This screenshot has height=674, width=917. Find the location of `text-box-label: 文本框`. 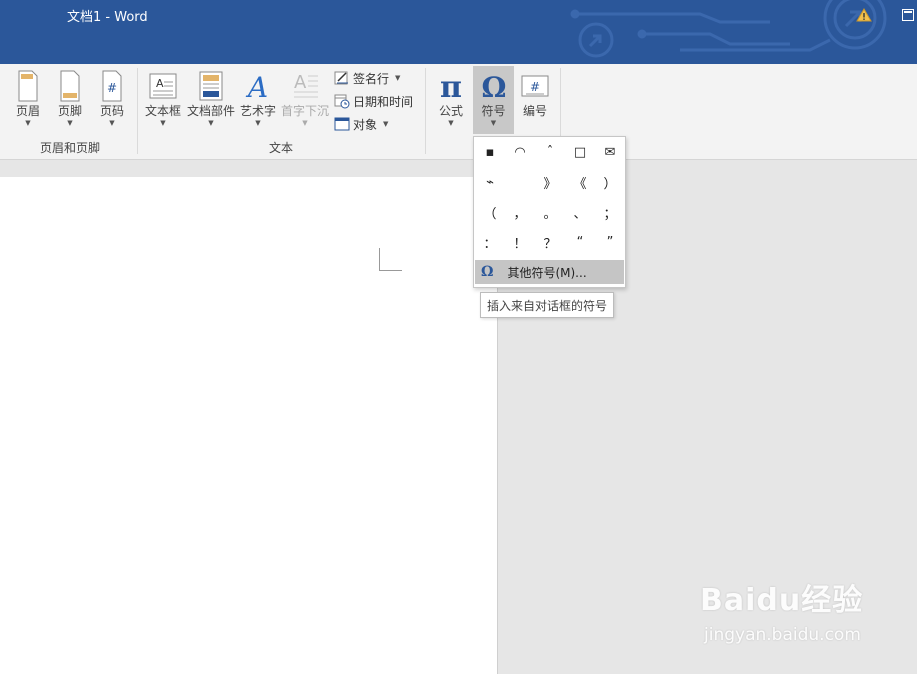

text-box-label: 文本框 is located at coordinates (162, 111).